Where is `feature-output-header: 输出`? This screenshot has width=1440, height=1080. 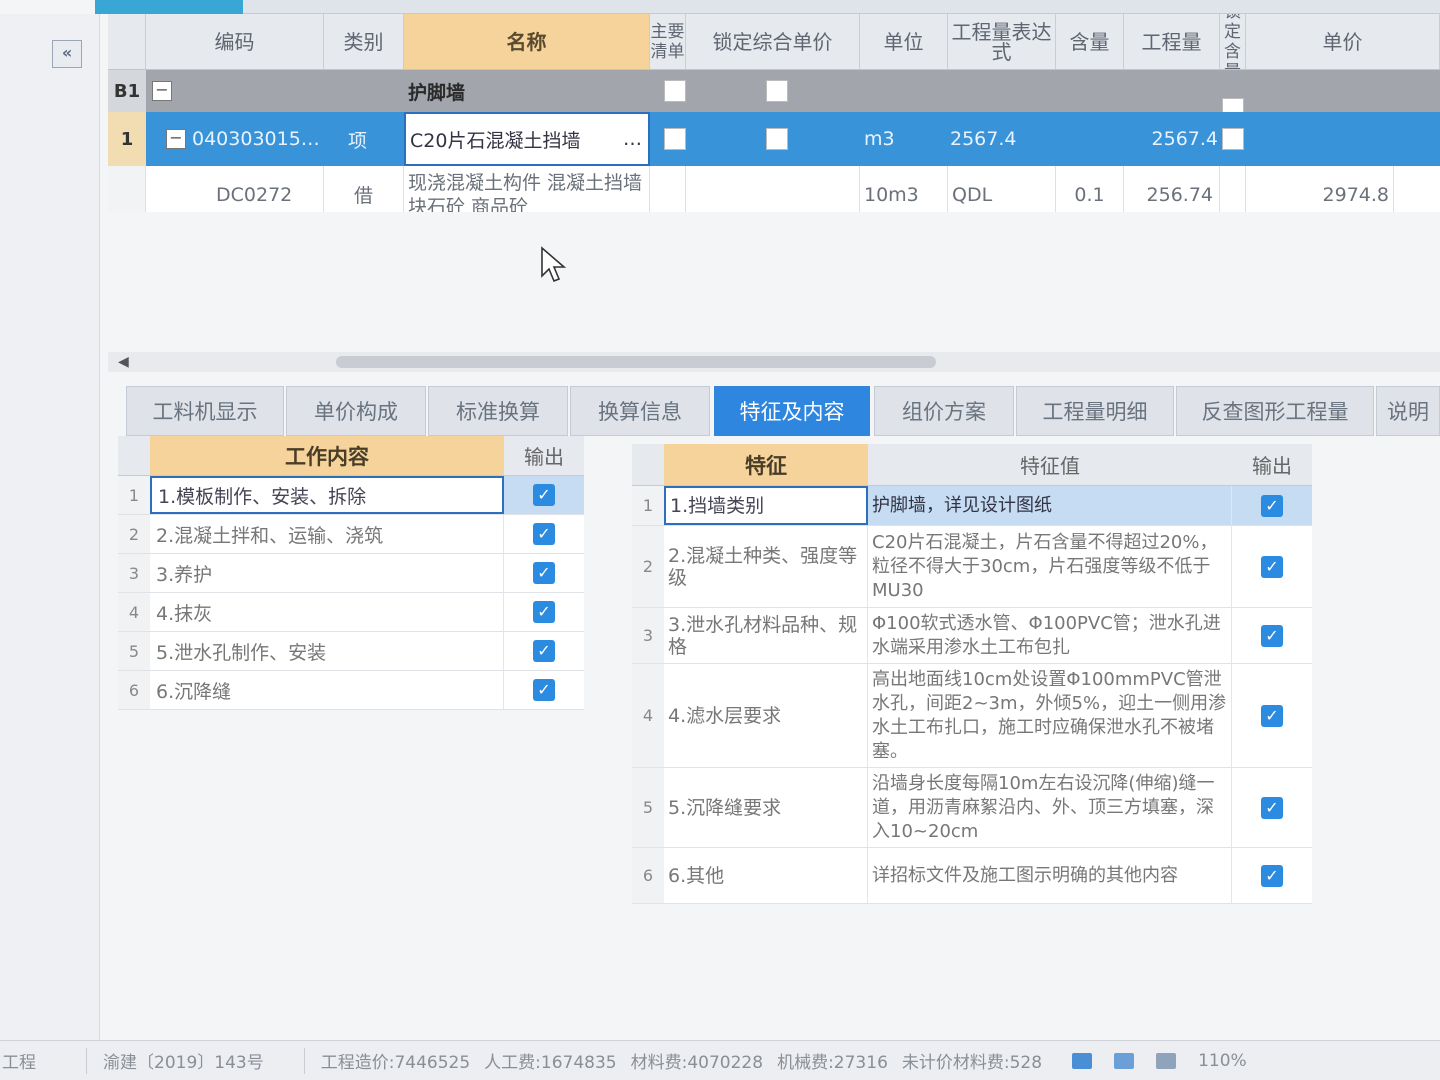 feature-output-header: 输出 is located at coordinates (1272, 464).